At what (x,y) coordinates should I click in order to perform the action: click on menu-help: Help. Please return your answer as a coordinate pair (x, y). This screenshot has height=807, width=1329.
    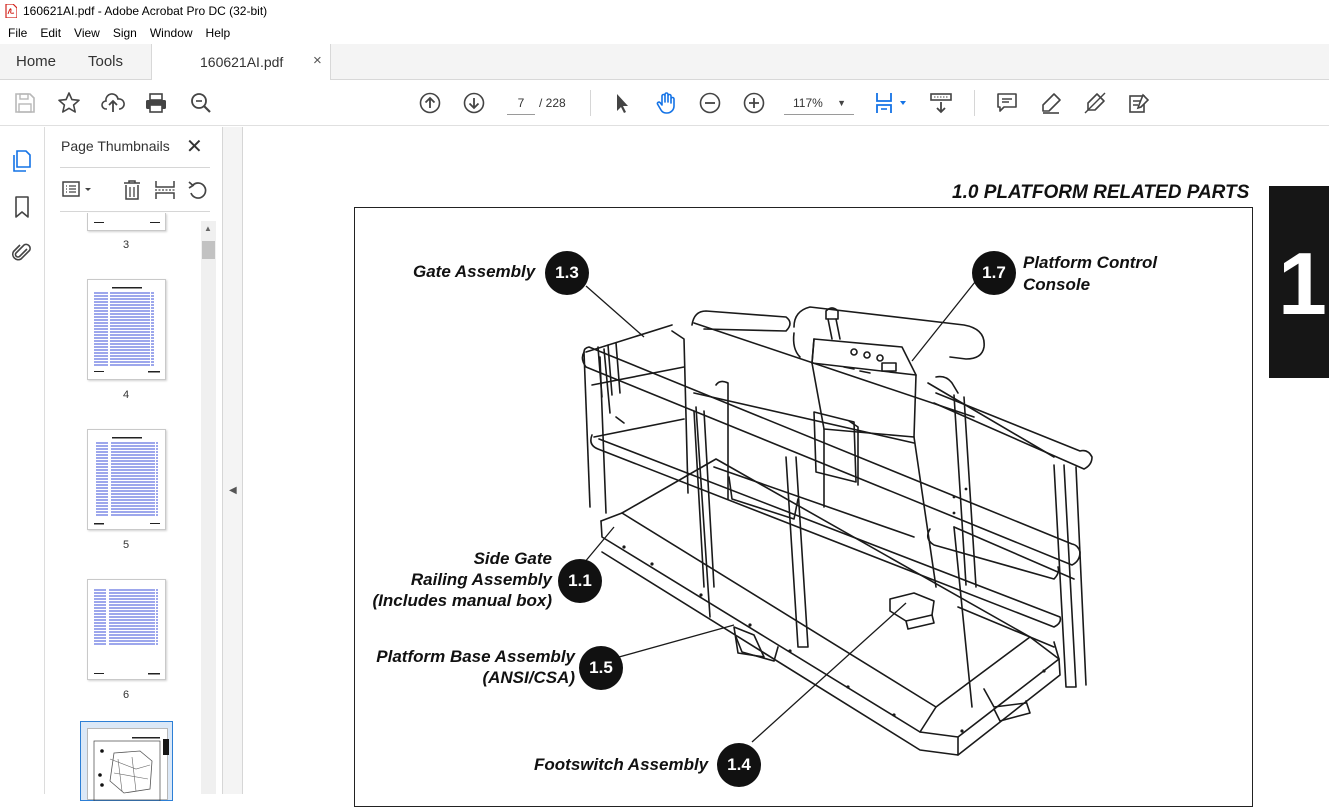
    Looking at the image, I should click on (217, 33).